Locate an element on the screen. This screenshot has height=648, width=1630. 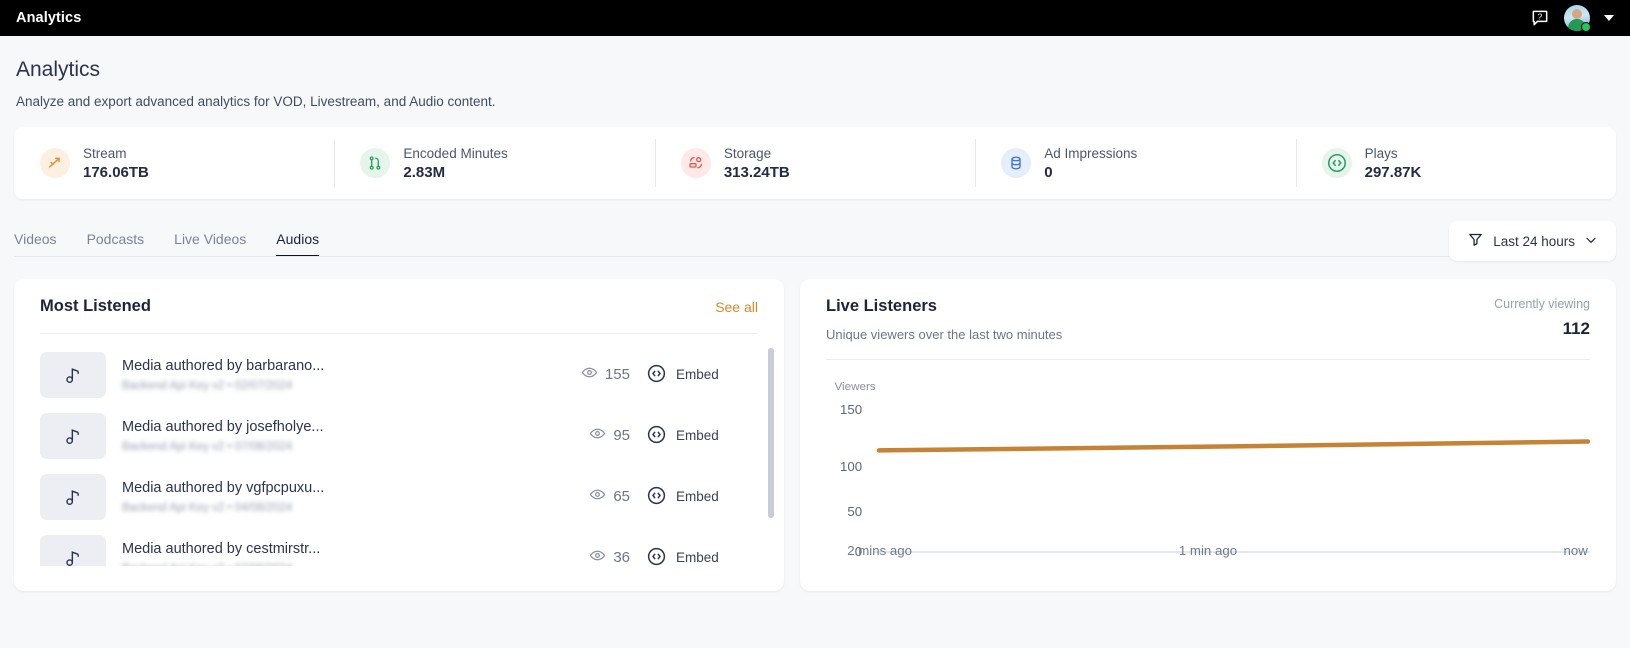
chart-ytick-100: 100 is located at coordinates (851, 466).